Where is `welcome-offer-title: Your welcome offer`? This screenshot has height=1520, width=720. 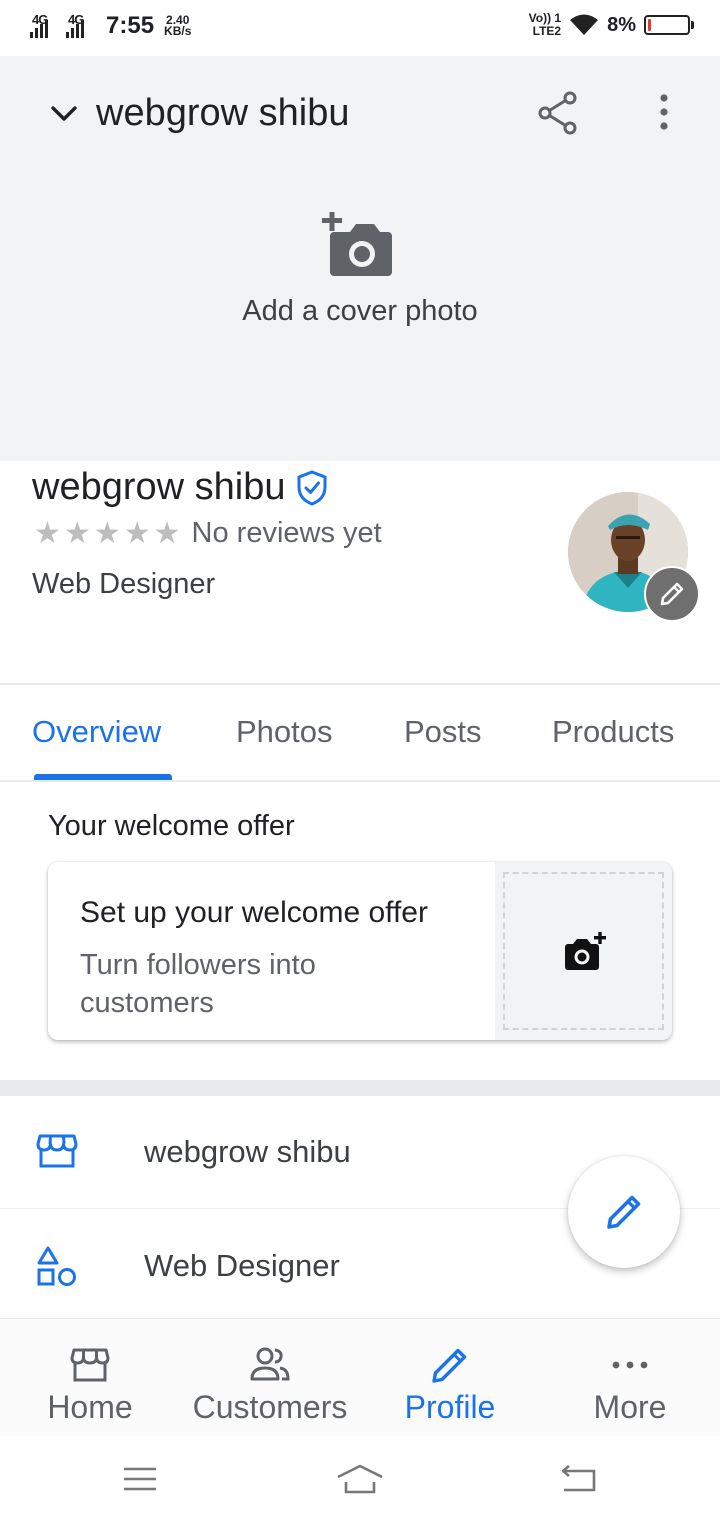 welcome-offer-title: Your welcome offer is located at coordinates (171, 826).